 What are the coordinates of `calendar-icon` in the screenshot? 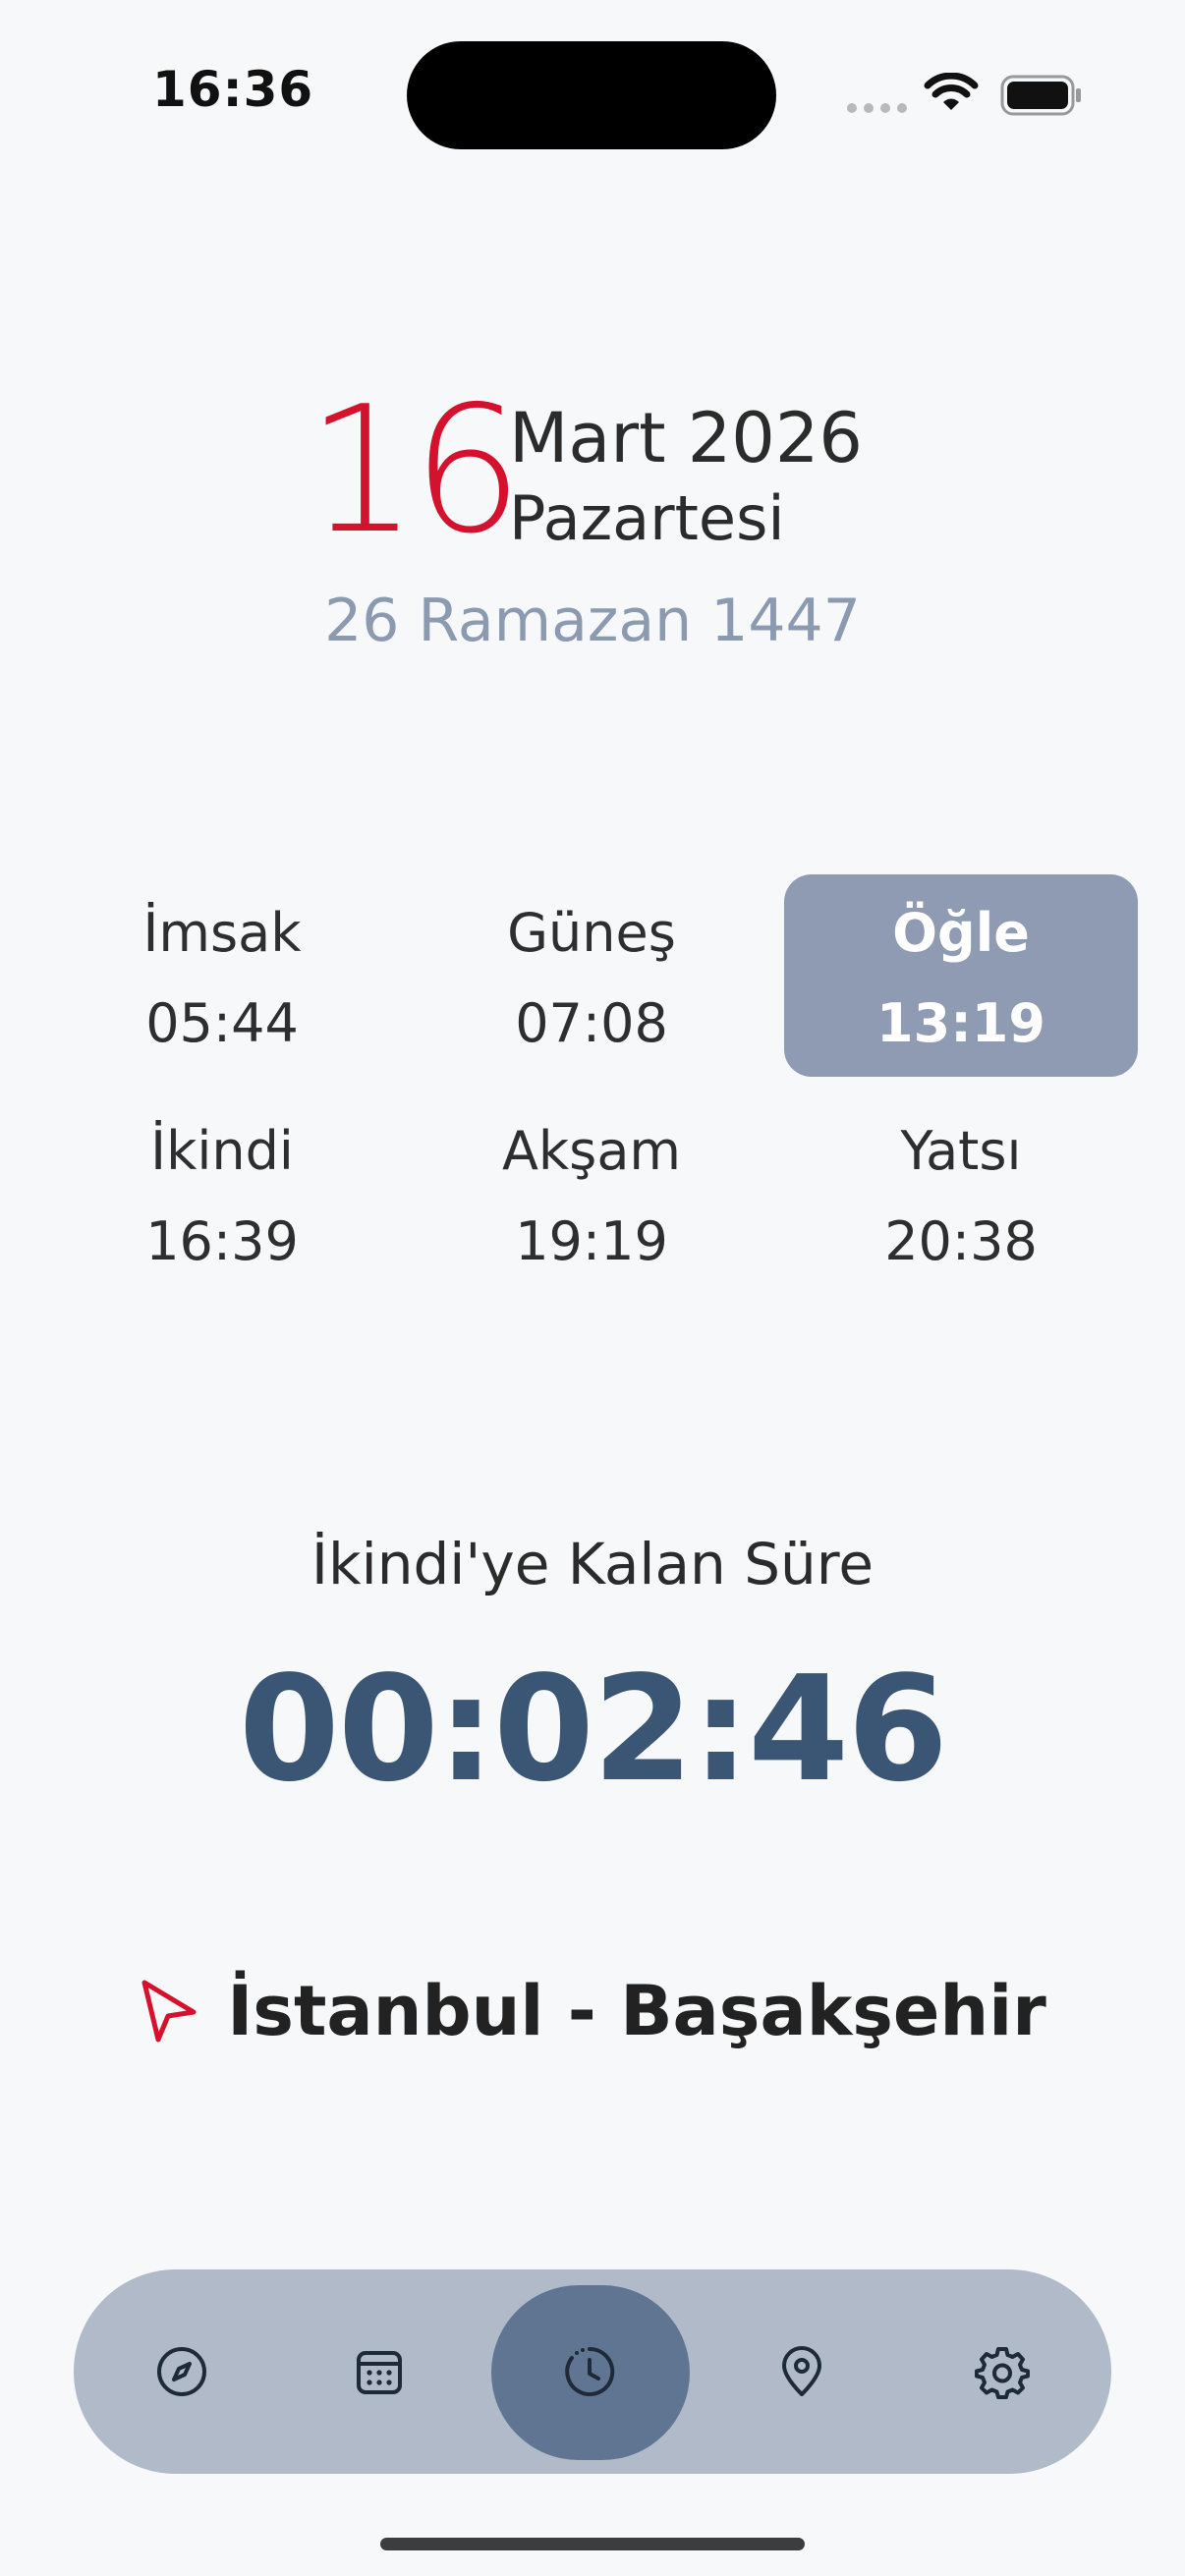 It's located at (380, 2372).